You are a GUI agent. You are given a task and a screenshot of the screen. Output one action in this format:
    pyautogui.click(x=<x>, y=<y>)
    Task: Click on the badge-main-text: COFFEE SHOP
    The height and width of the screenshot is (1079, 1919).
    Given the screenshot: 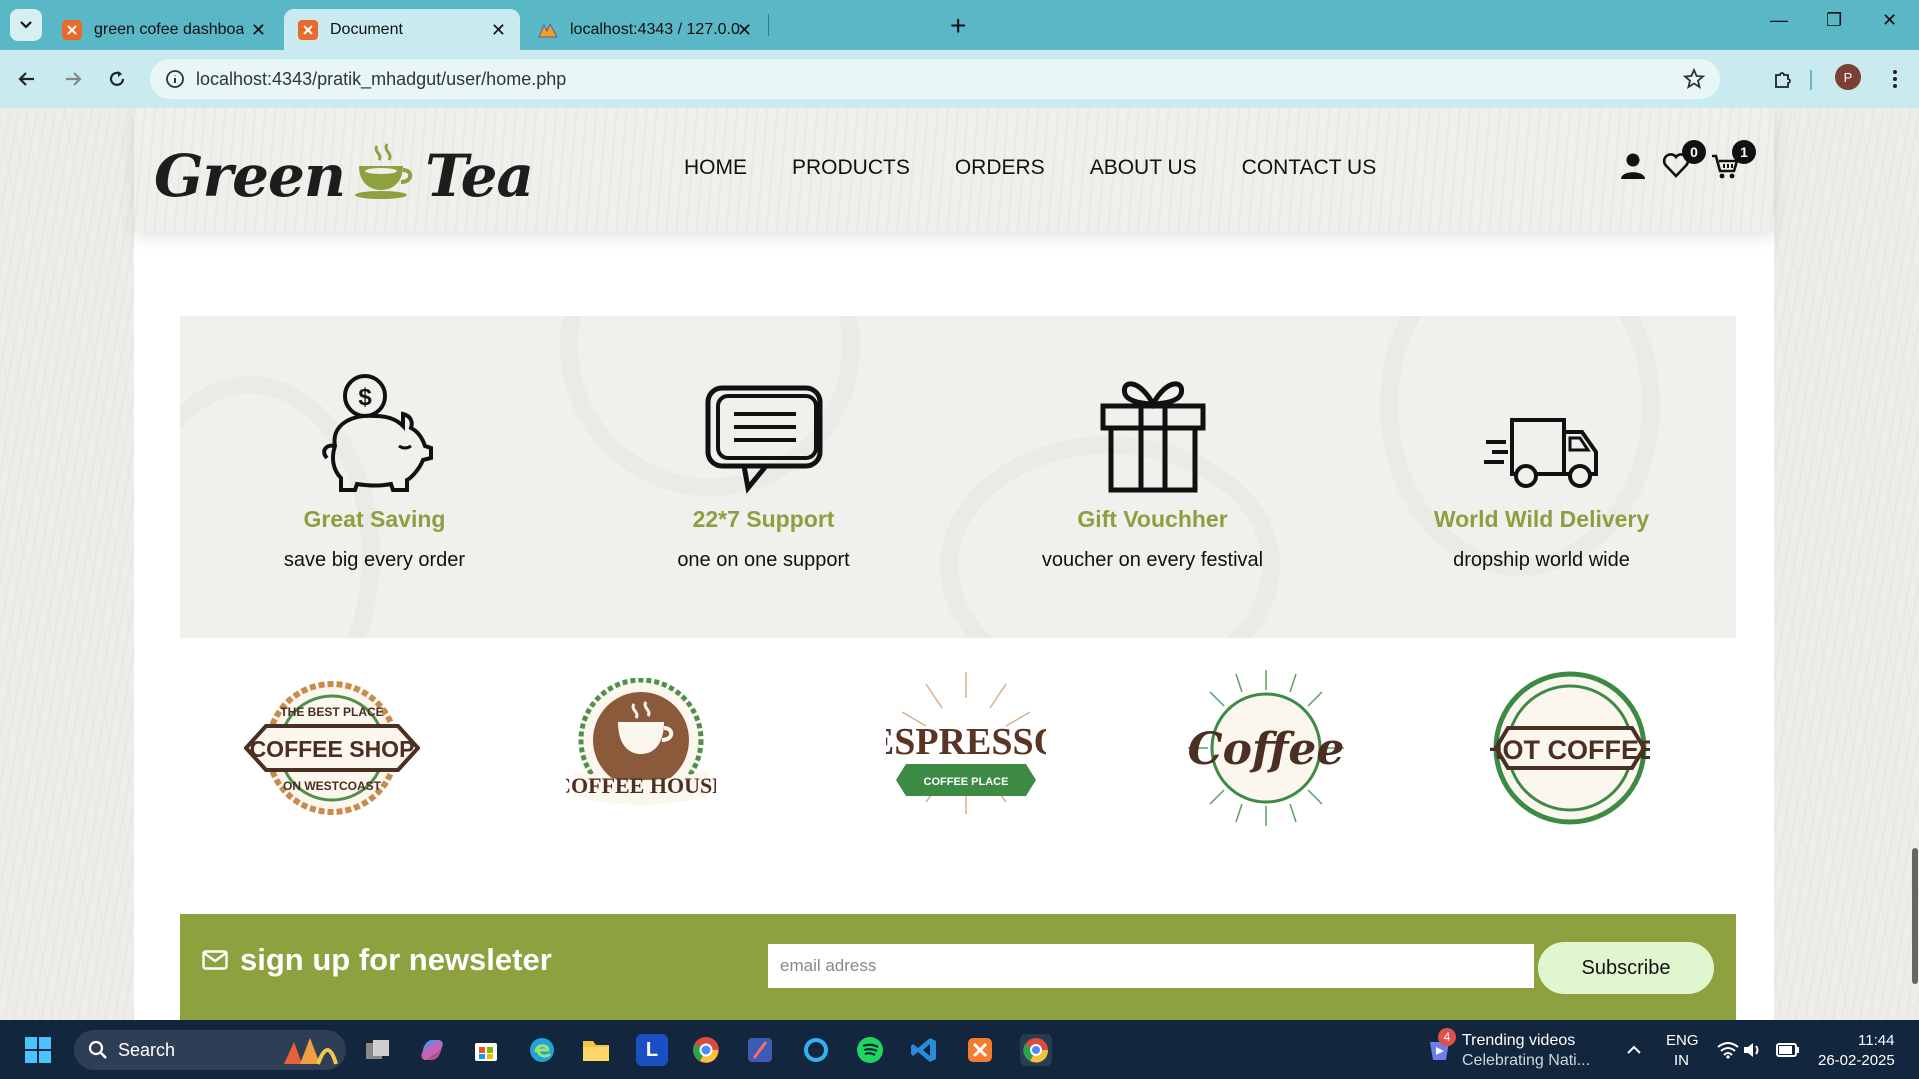 What is the action you would take?
    pyautogui.click(x=332, y=749)
    